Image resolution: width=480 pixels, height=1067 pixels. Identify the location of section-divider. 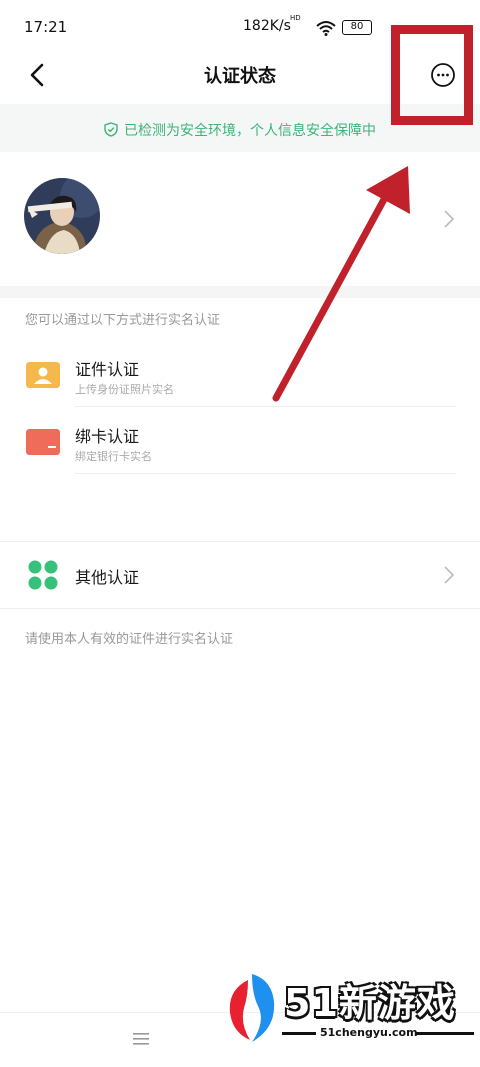
(240, 292).